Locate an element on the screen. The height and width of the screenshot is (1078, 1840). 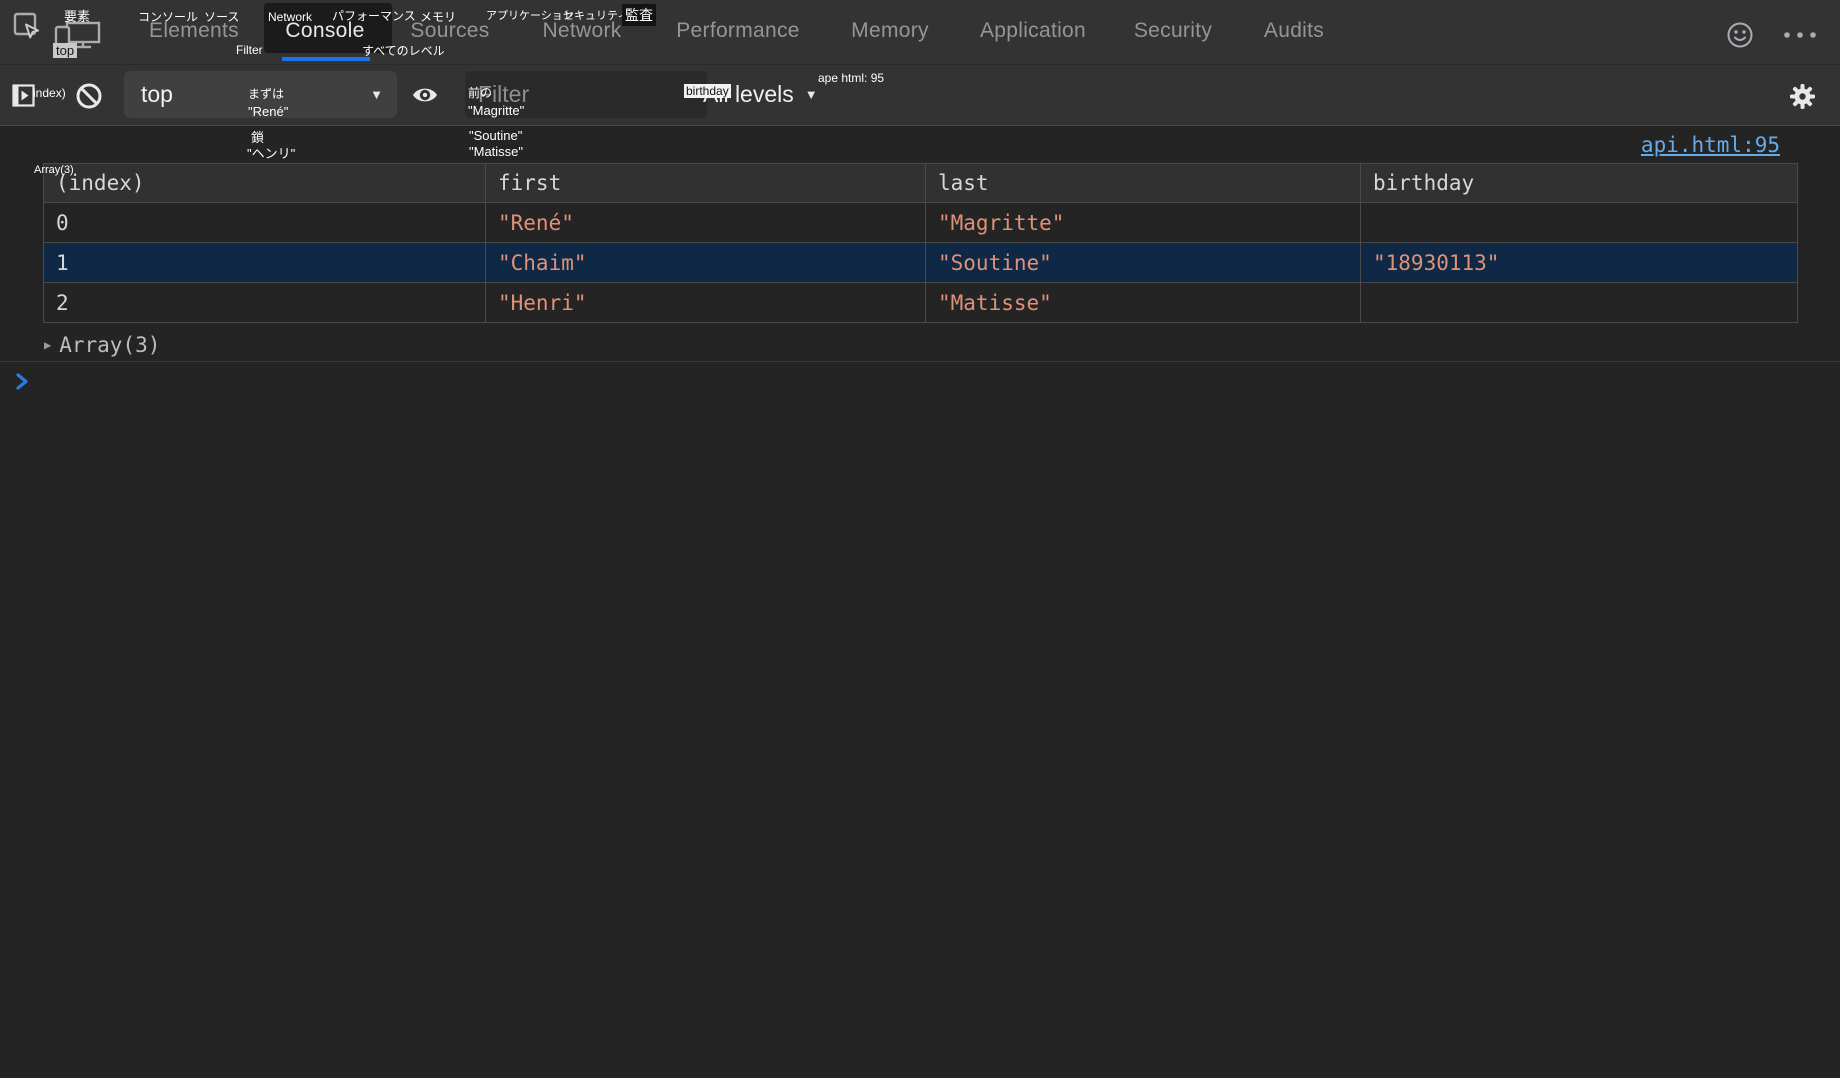
cell-last: "Soutine" is located at coordinates (1143, 262).